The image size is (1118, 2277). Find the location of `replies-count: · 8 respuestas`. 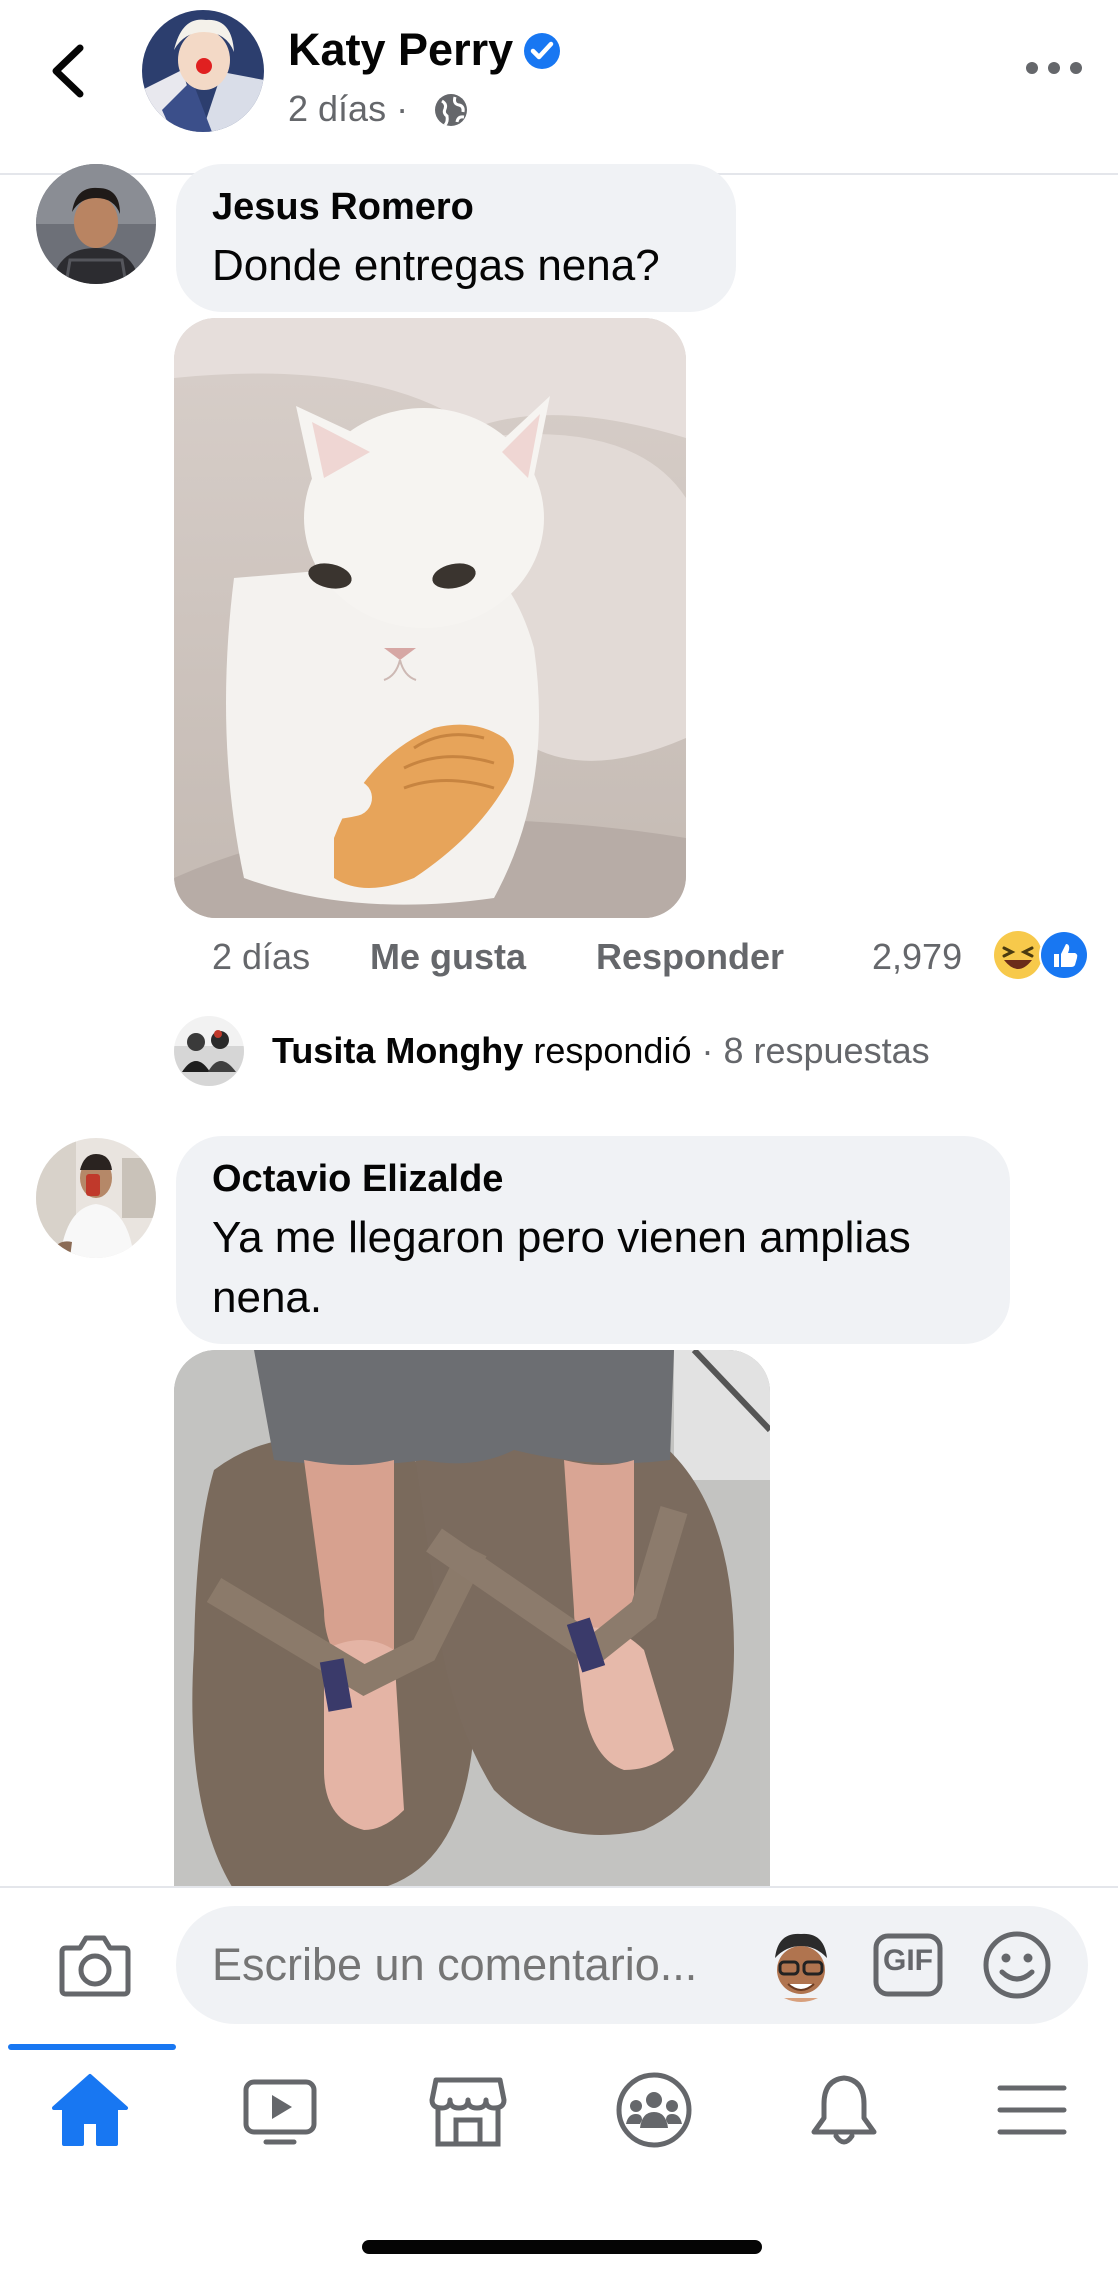

replies-count: · 8 respuestas is located at coordinates (815, 1050).